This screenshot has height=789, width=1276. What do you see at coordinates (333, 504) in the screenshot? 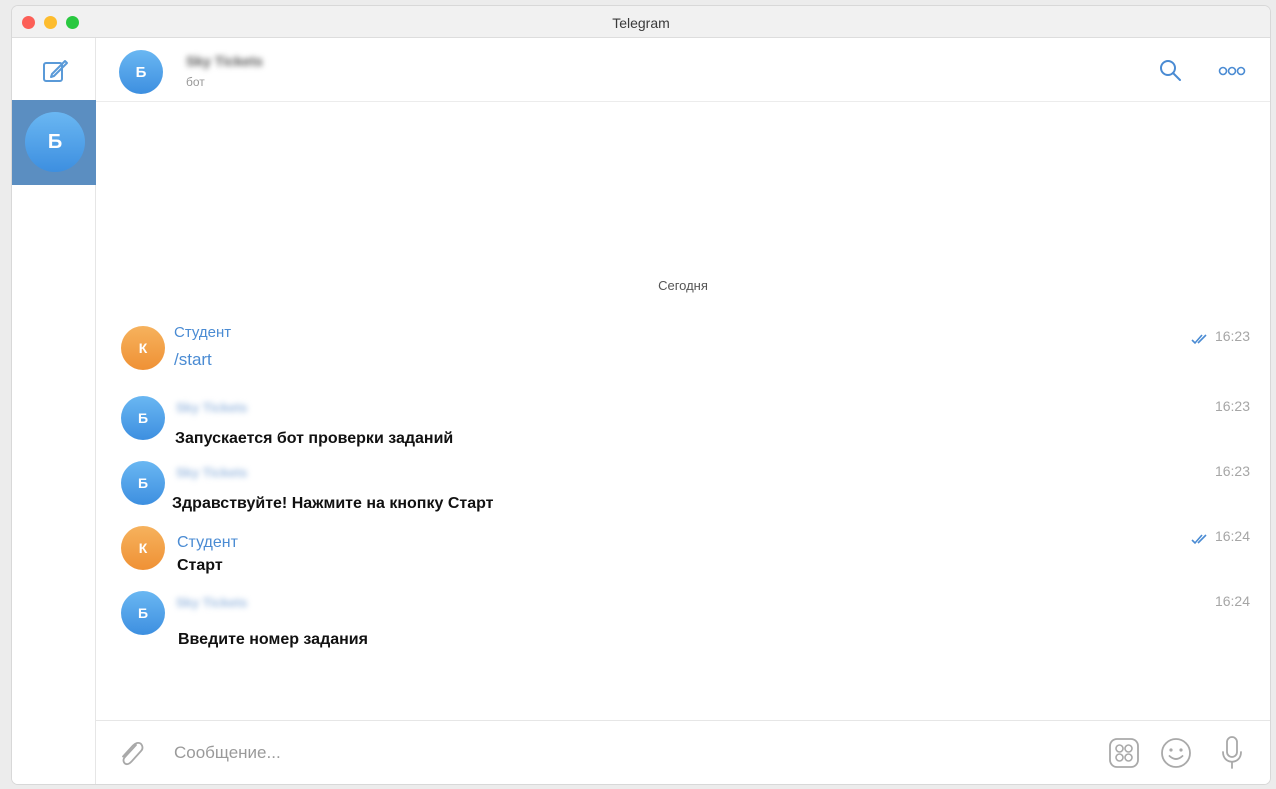
I see `message-text: Здравствуйте! Нажмите на кнопку Старт` at bounding box center [333, 504].